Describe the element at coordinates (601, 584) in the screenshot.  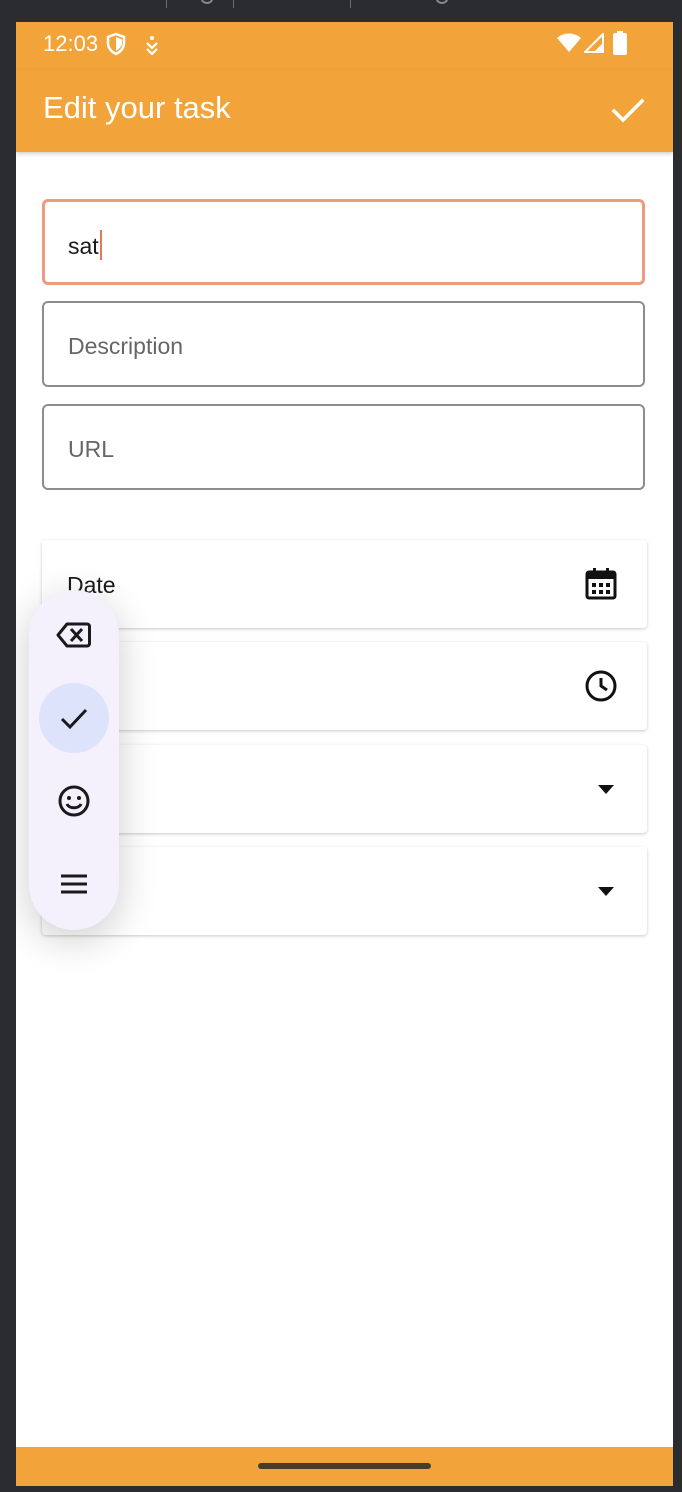
I see `calendar-icon` at that location.